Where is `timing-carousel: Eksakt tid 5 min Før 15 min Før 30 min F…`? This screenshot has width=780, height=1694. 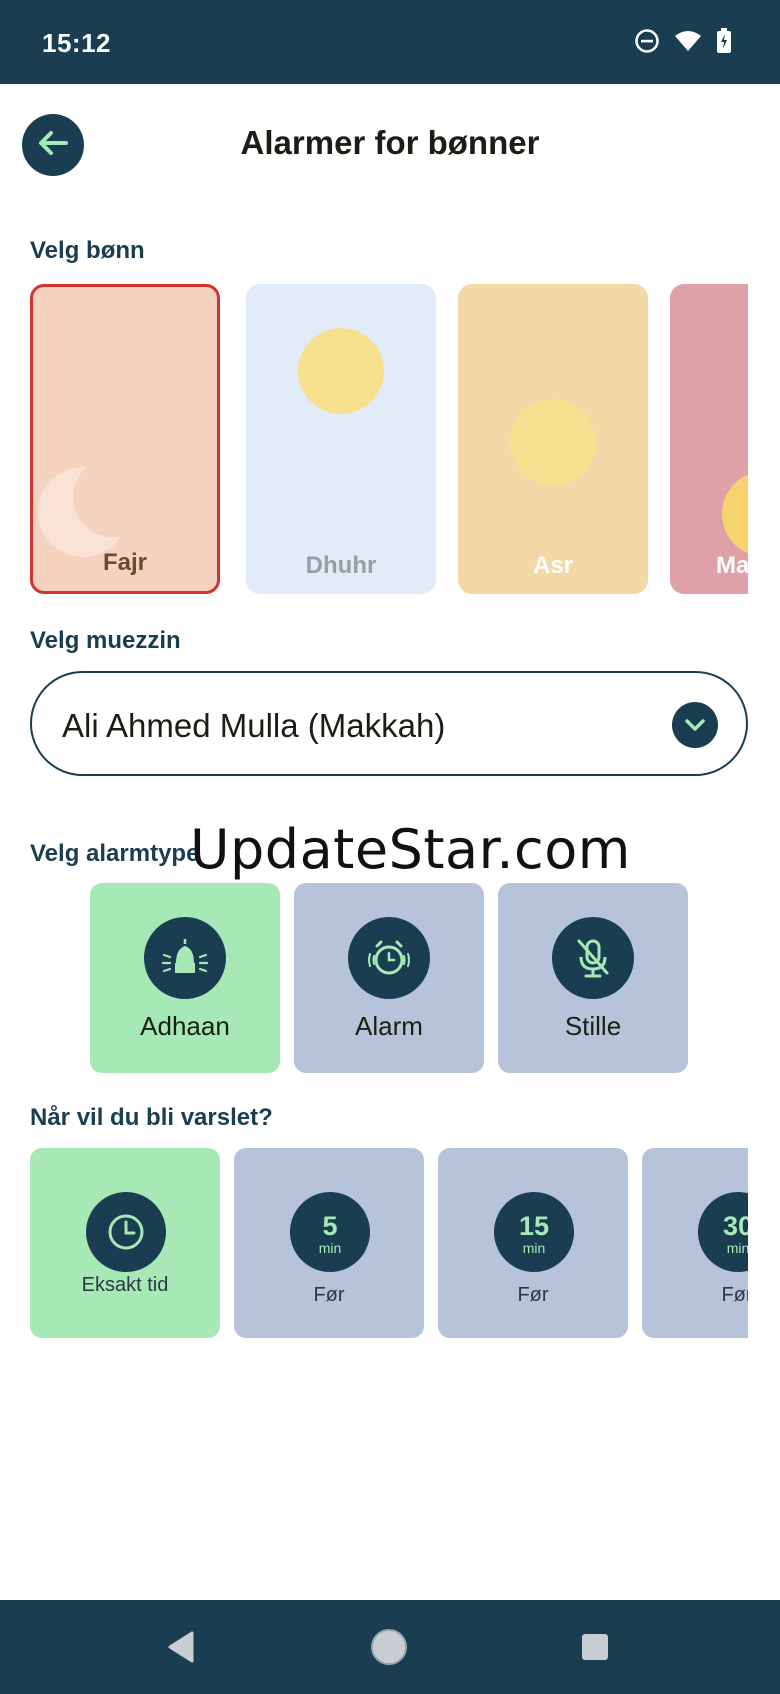 timing-carousel: Eksakt tid 5 min Før 15 min Før 30 min F… is located at coordinates (389, 1243).